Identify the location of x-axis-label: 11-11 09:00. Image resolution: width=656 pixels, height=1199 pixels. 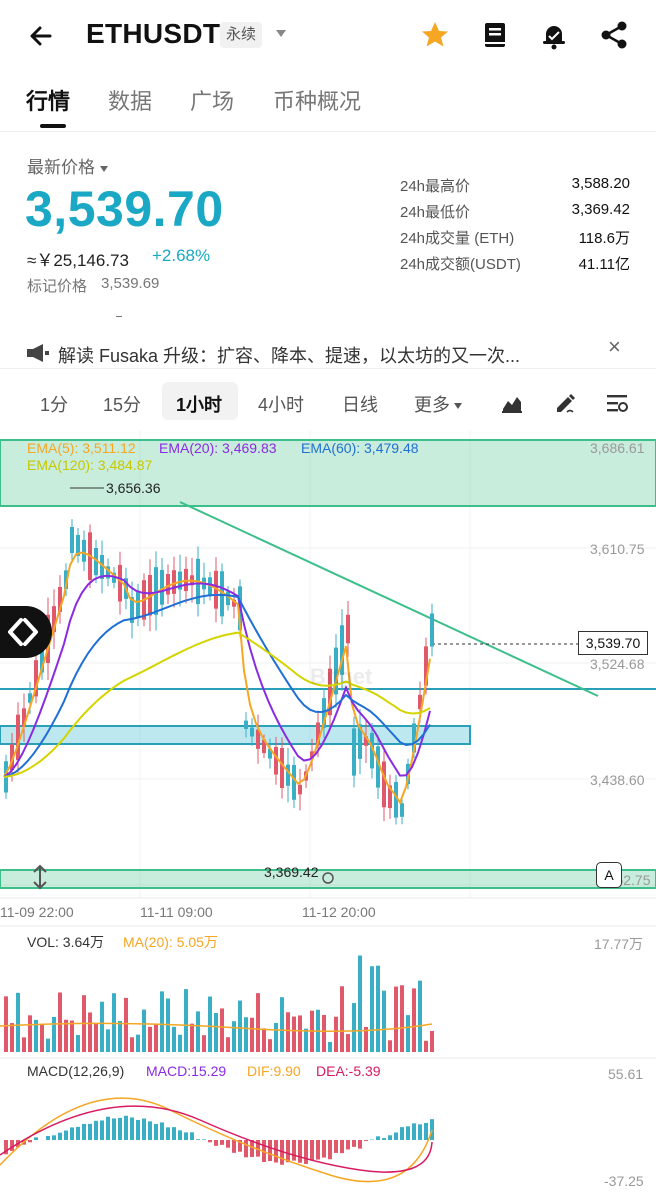
(176, 912).